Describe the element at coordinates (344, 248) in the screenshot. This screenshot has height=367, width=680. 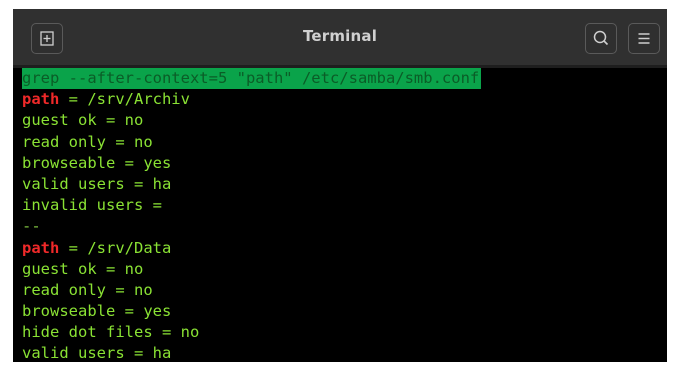
I see `output-line: path = /srv/Data` at that location.